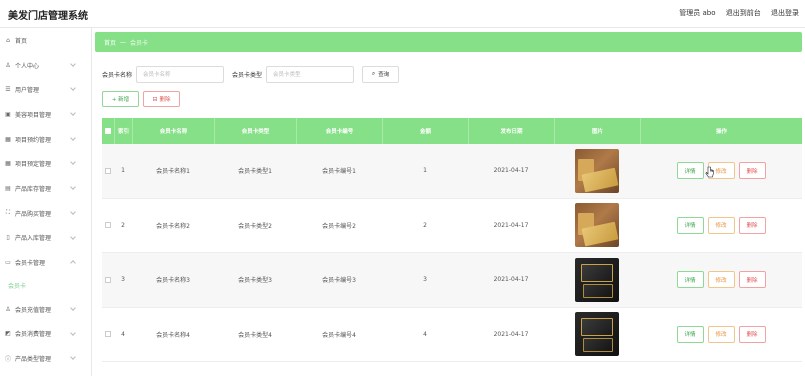 The height and width of the screenshot is (376, 805). I want to click on sidebar-subitem-member-card: 会员卡, so click(45, 286).